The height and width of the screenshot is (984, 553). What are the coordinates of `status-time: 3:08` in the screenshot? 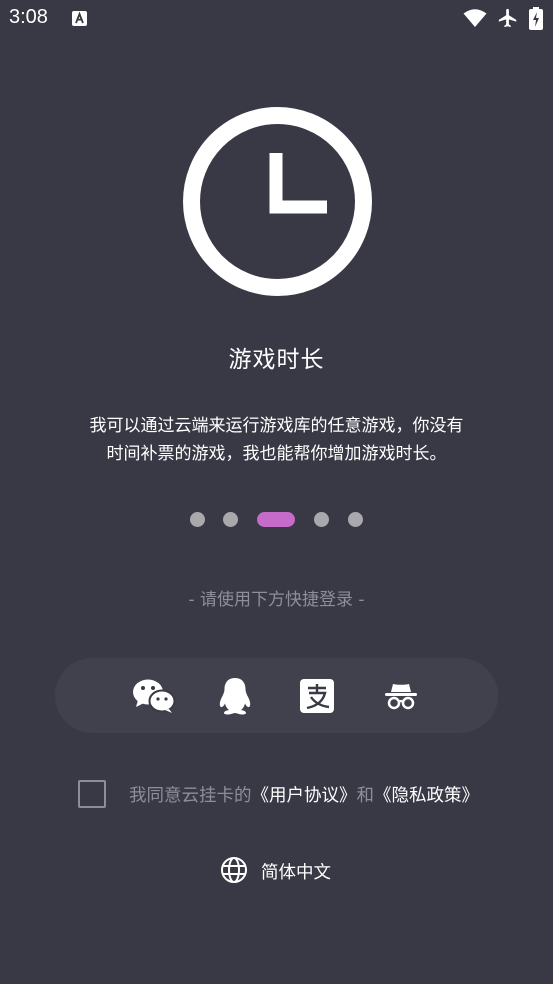 It's located at (28, 17).